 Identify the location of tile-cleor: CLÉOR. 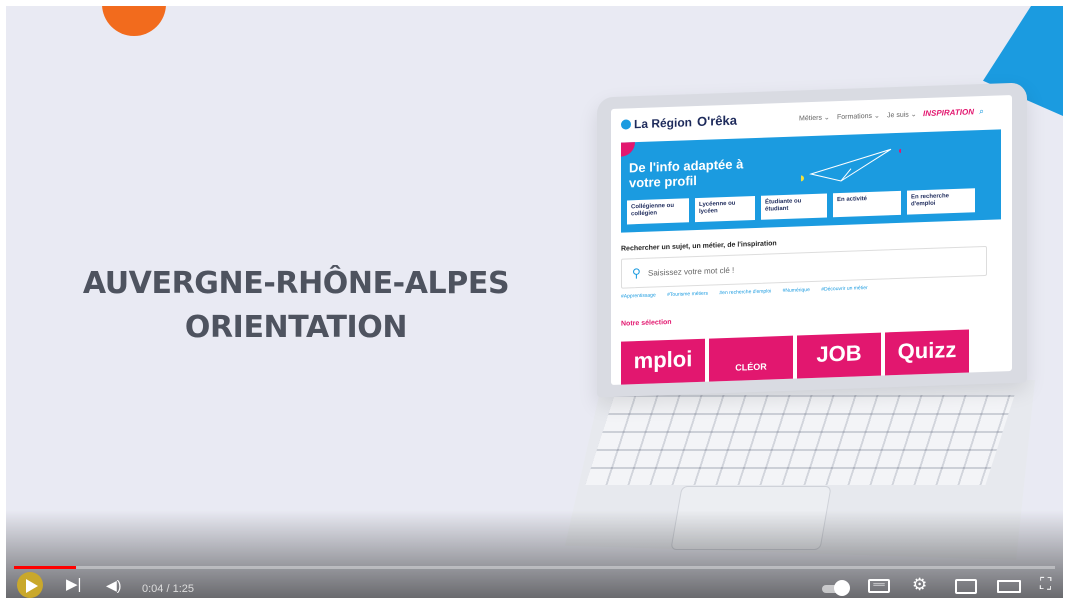
(751, 360).